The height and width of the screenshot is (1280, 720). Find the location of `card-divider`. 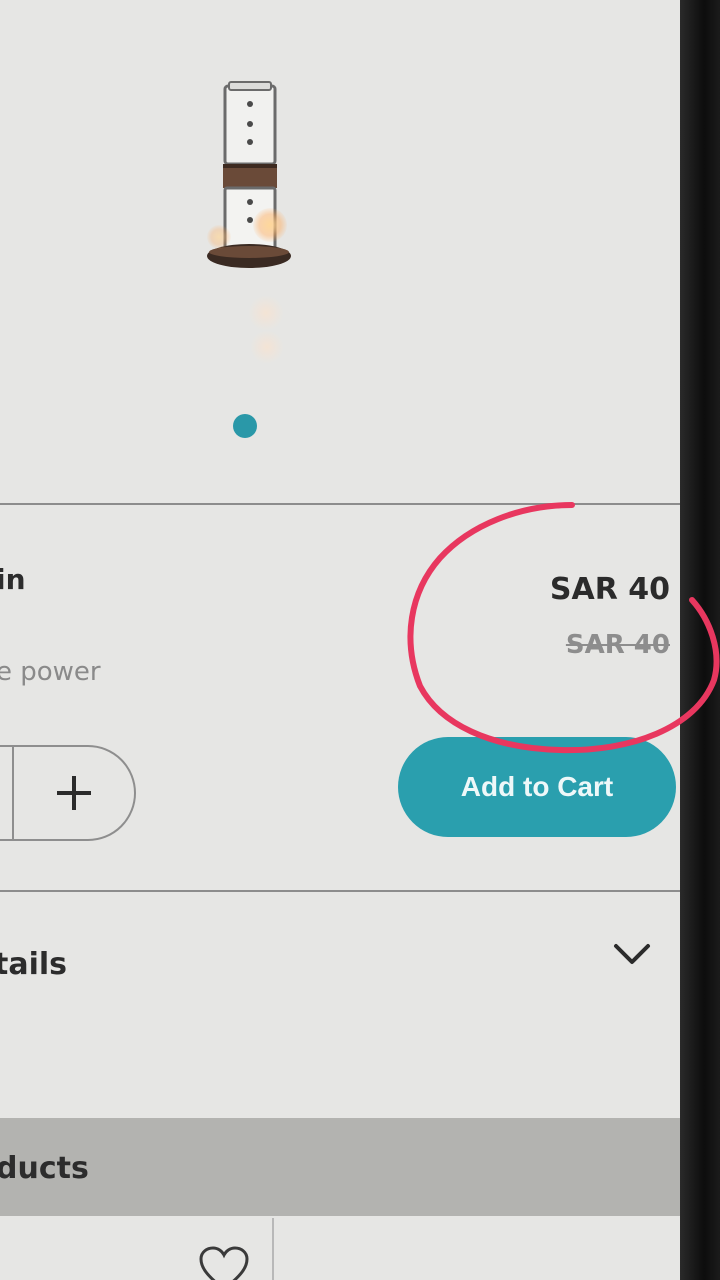

card-divider is located at coordinates (273, 1249).